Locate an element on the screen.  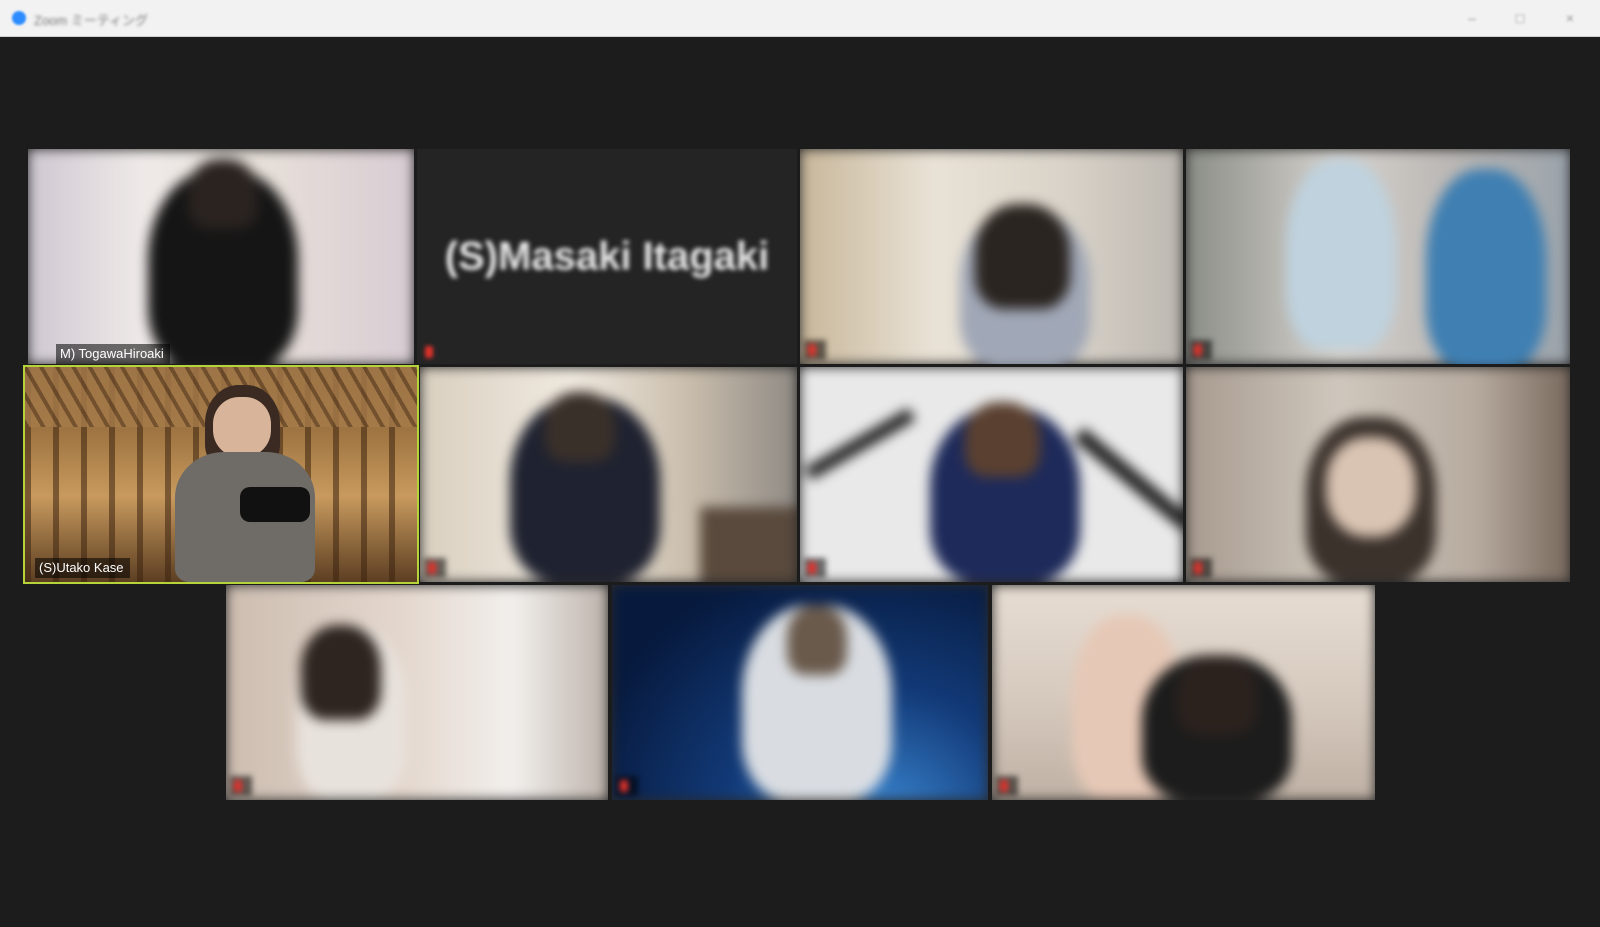
video-tile-togawa: M) TogawaHiroaki is located at coordinates (221, 256).